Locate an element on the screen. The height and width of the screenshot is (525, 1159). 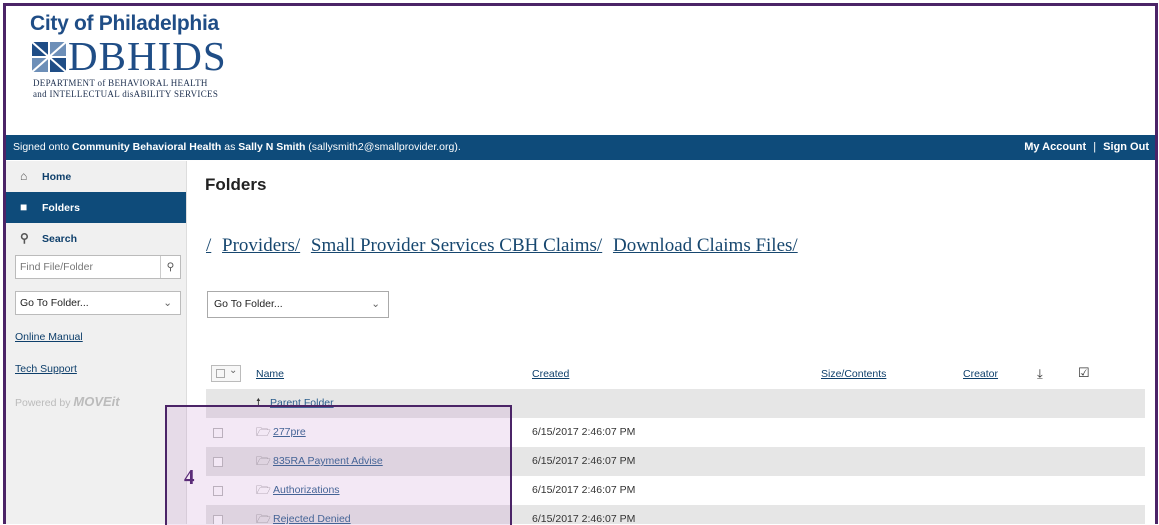
column-creator: Creator is located at coordinates (980, 374).